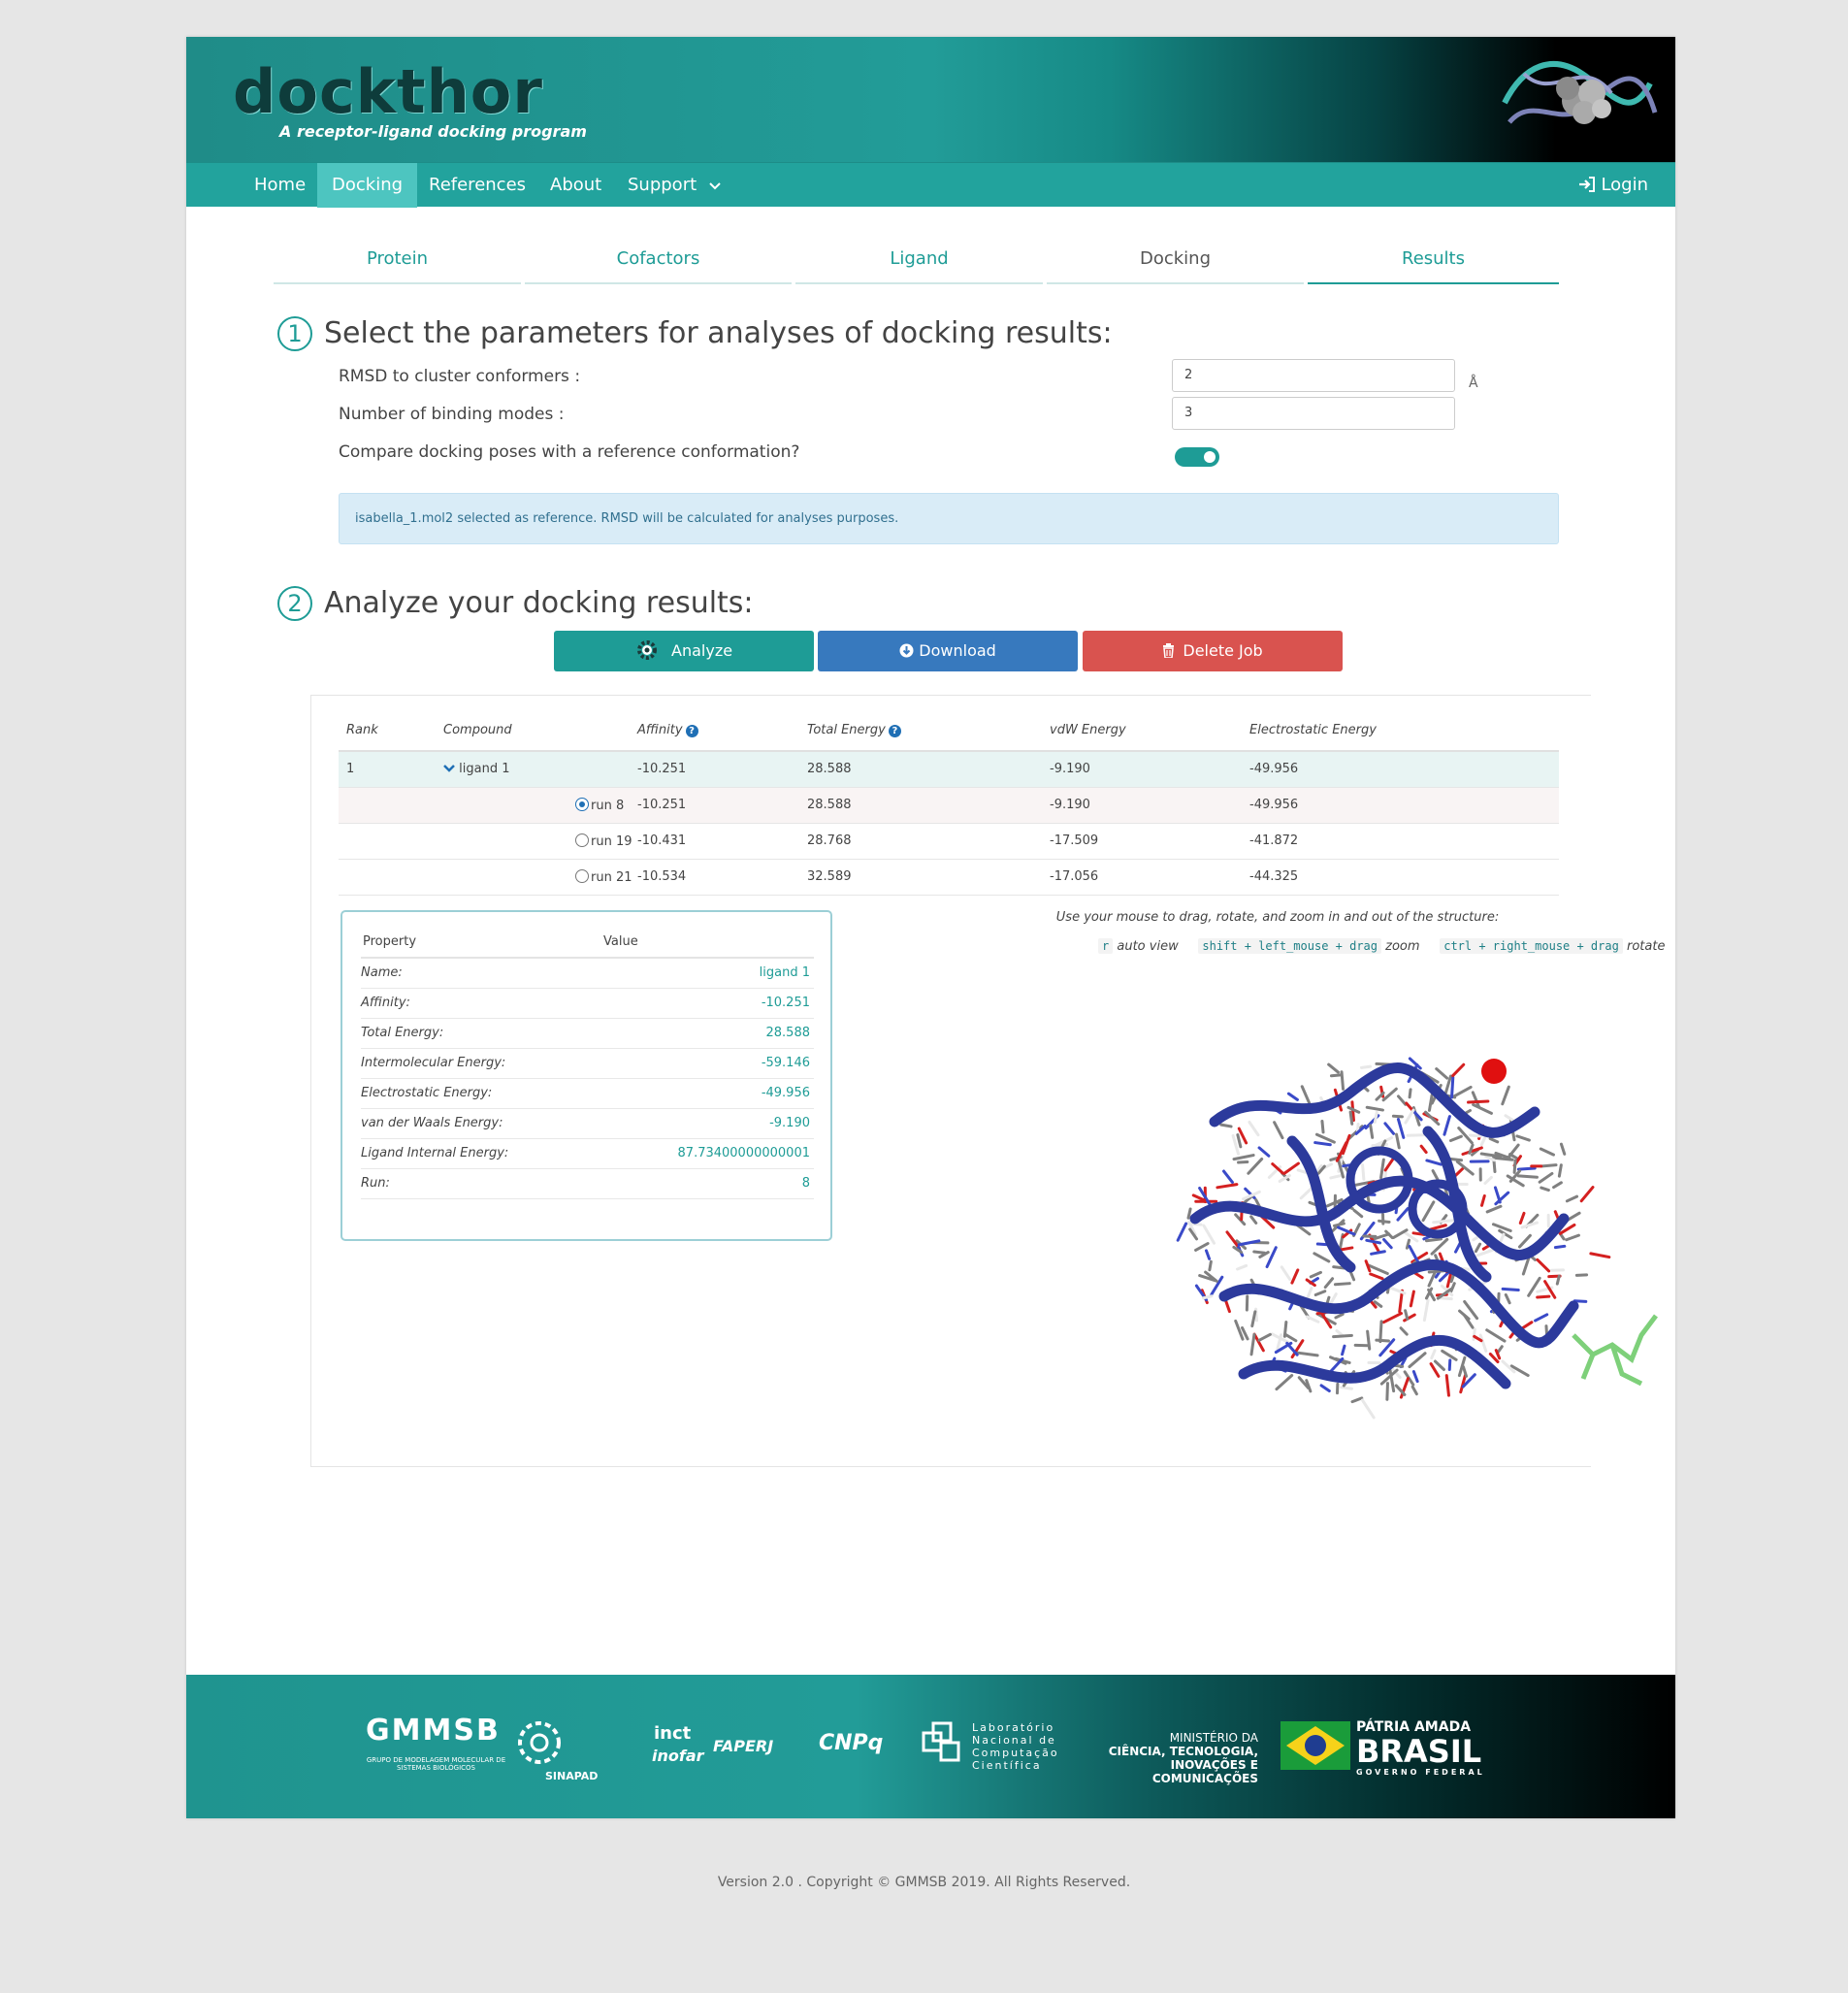  What do you see at coordinates (1149, 878) in the screenshot?
I see `run-vdw-energy: -17.056` at bounding box center [1149, 878].